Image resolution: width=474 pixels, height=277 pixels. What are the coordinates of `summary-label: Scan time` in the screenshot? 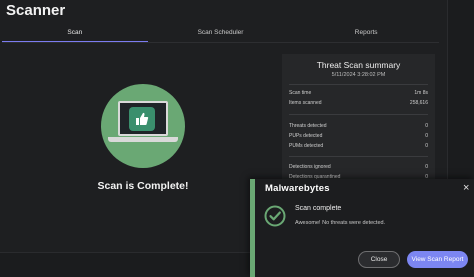 It's located at (300, 93).